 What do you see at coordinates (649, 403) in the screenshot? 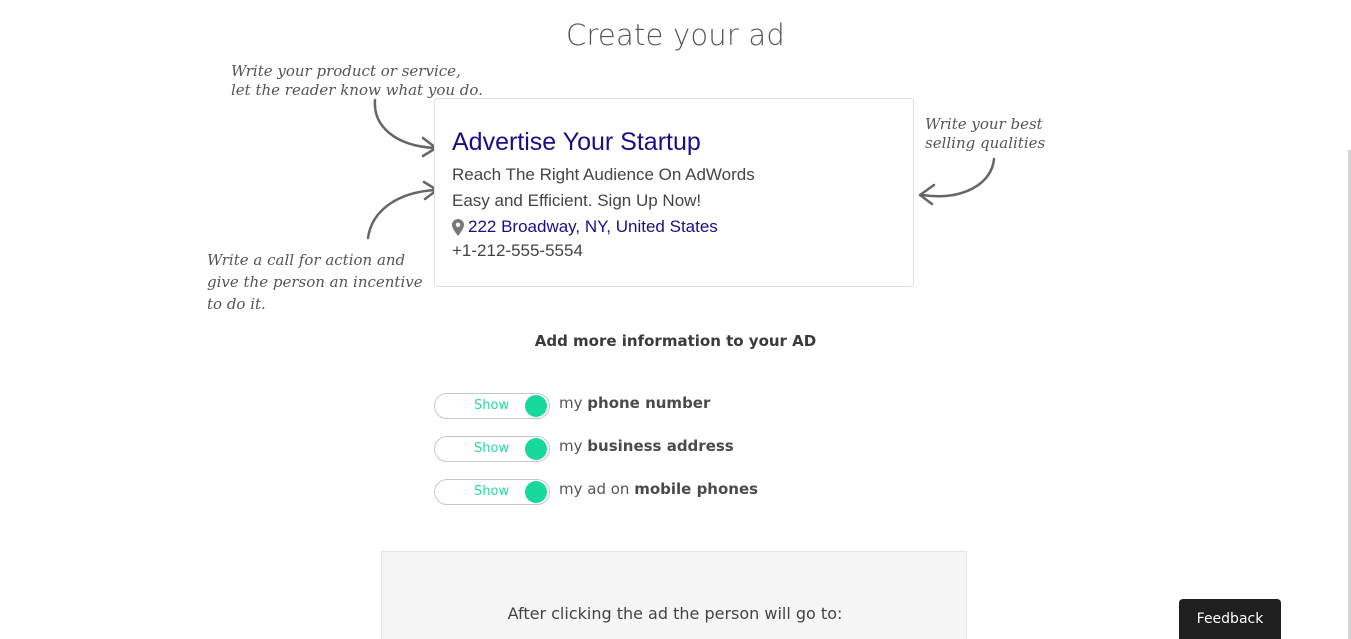
I see `option-emphasis: phone number` at bounding box center [649, 403].